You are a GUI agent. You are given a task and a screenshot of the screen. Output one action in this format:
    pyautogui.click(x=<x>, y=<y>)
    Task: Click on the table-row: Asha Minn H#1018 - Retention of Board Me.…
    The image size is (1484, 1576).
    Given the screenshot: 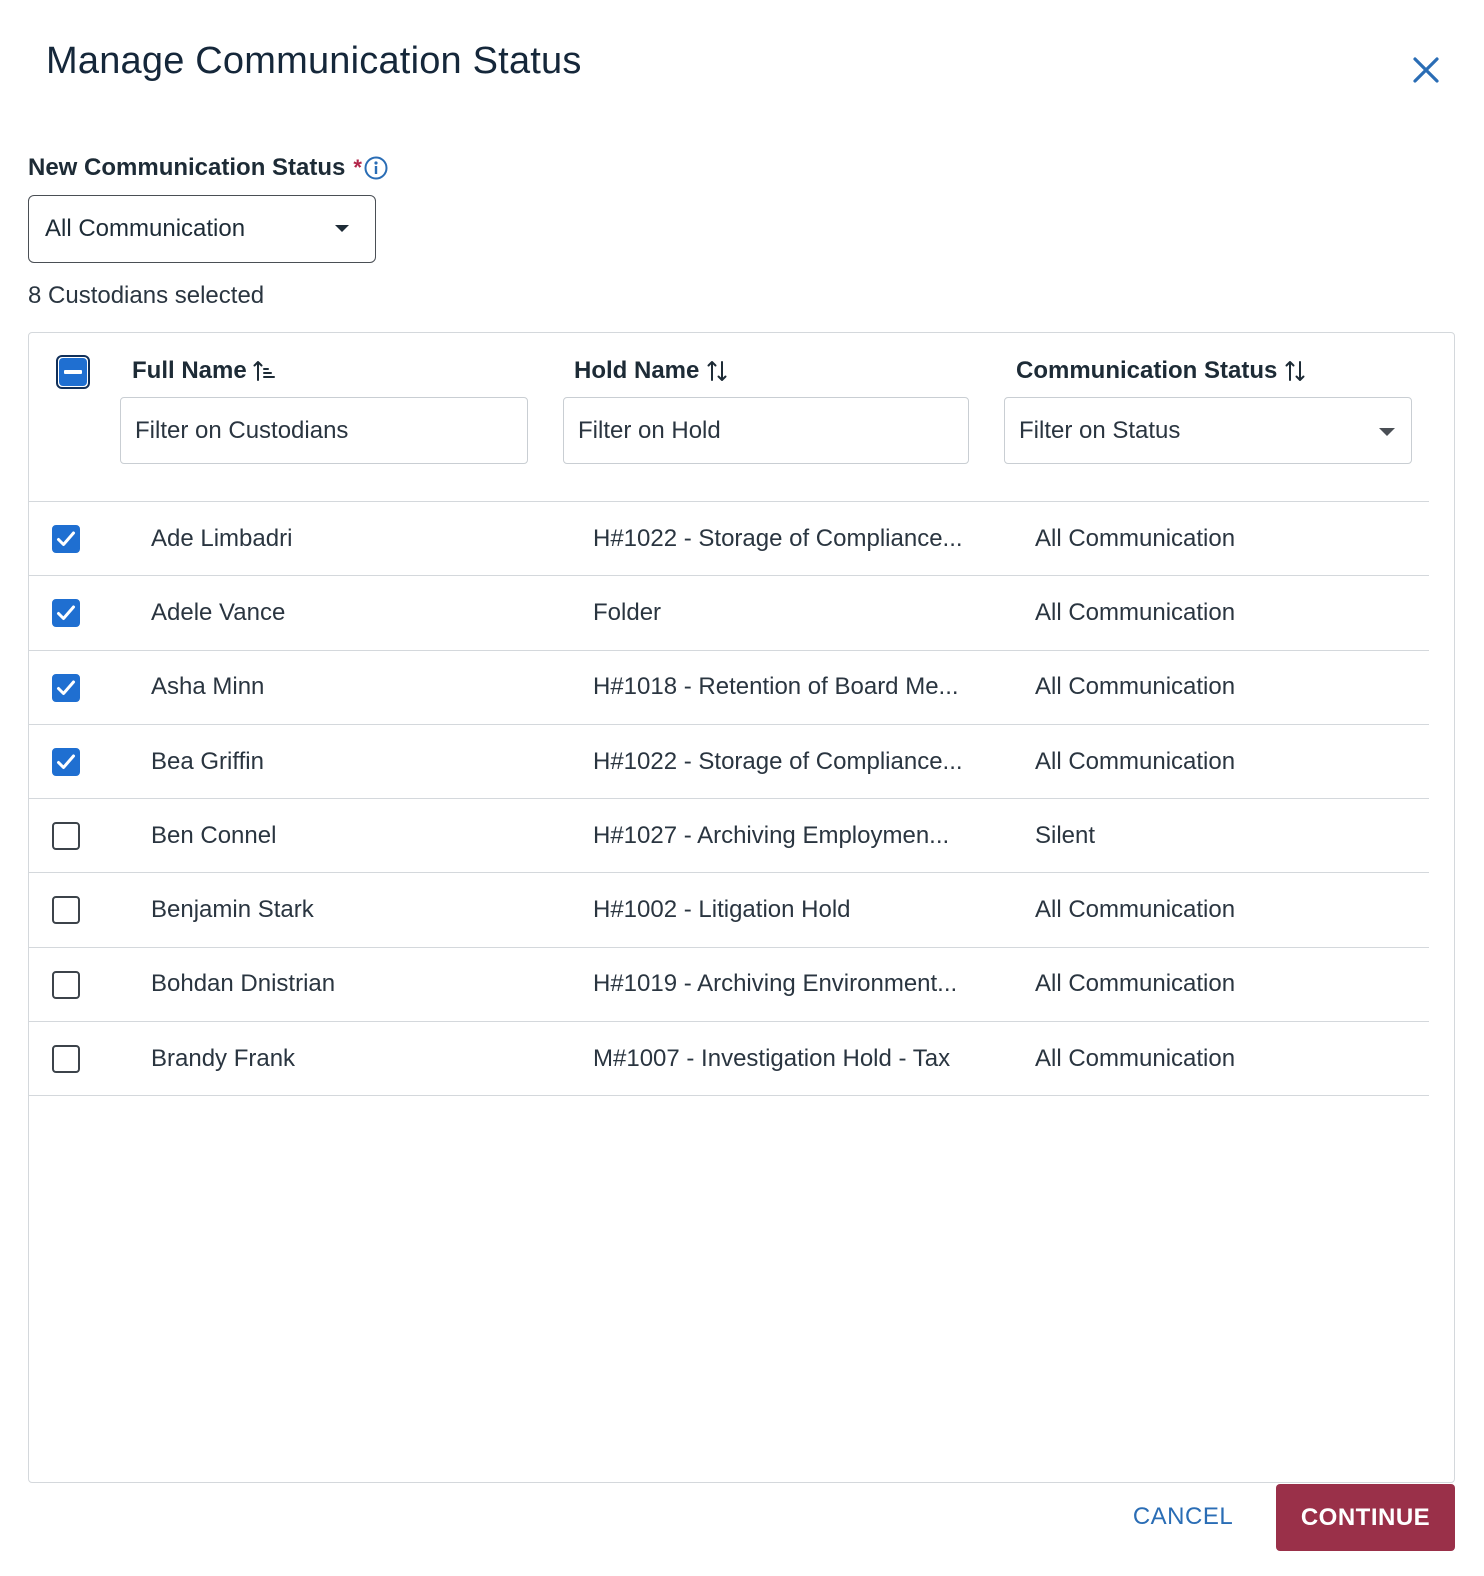 What is the action you would take?
    pyautogui.click(x=729, y=688)
    